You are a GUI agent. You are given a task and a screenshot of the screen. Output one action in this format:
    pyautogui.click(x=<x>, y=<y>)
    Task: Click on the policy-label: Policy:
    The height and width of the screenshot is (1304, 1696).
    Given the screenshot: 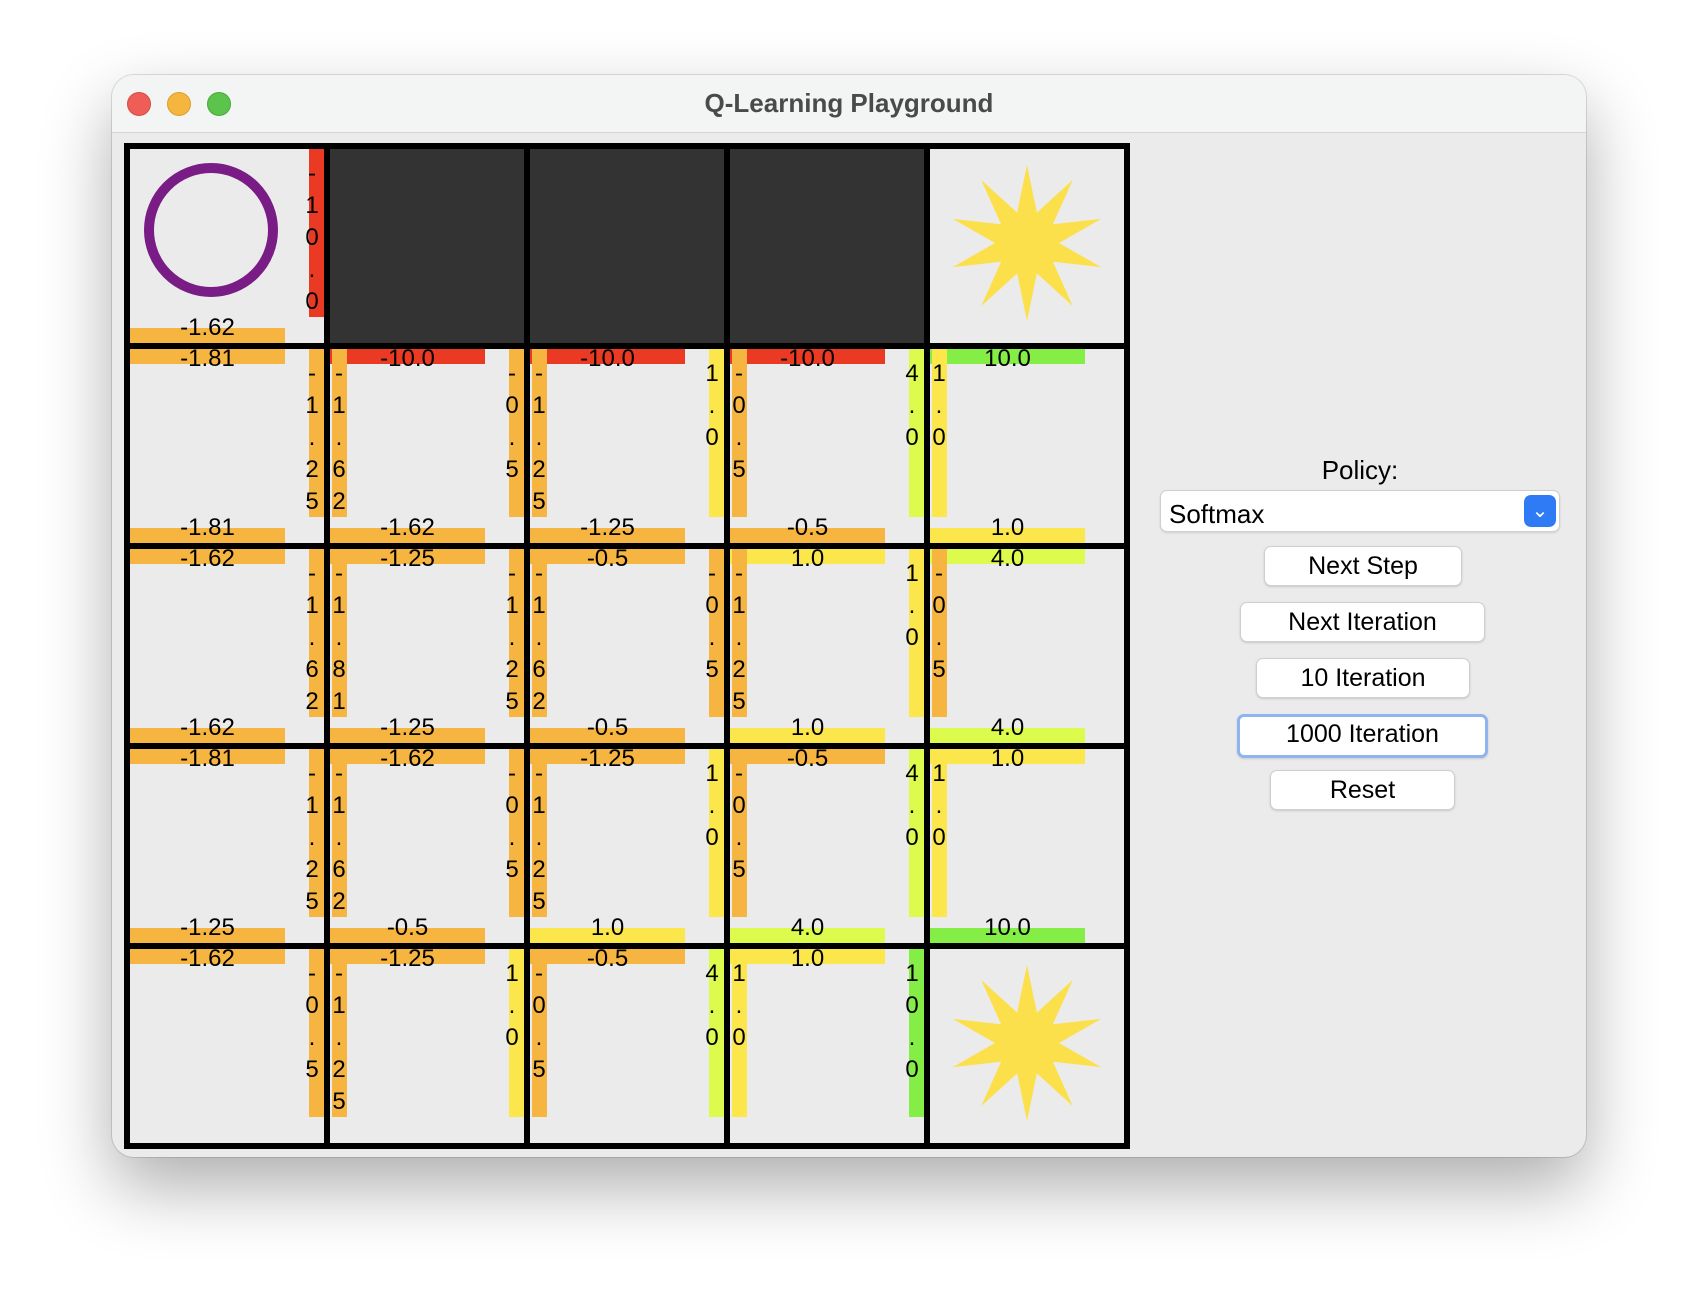 What is the action you would take?
    pyautogui.click(x=1360, y=470)
    